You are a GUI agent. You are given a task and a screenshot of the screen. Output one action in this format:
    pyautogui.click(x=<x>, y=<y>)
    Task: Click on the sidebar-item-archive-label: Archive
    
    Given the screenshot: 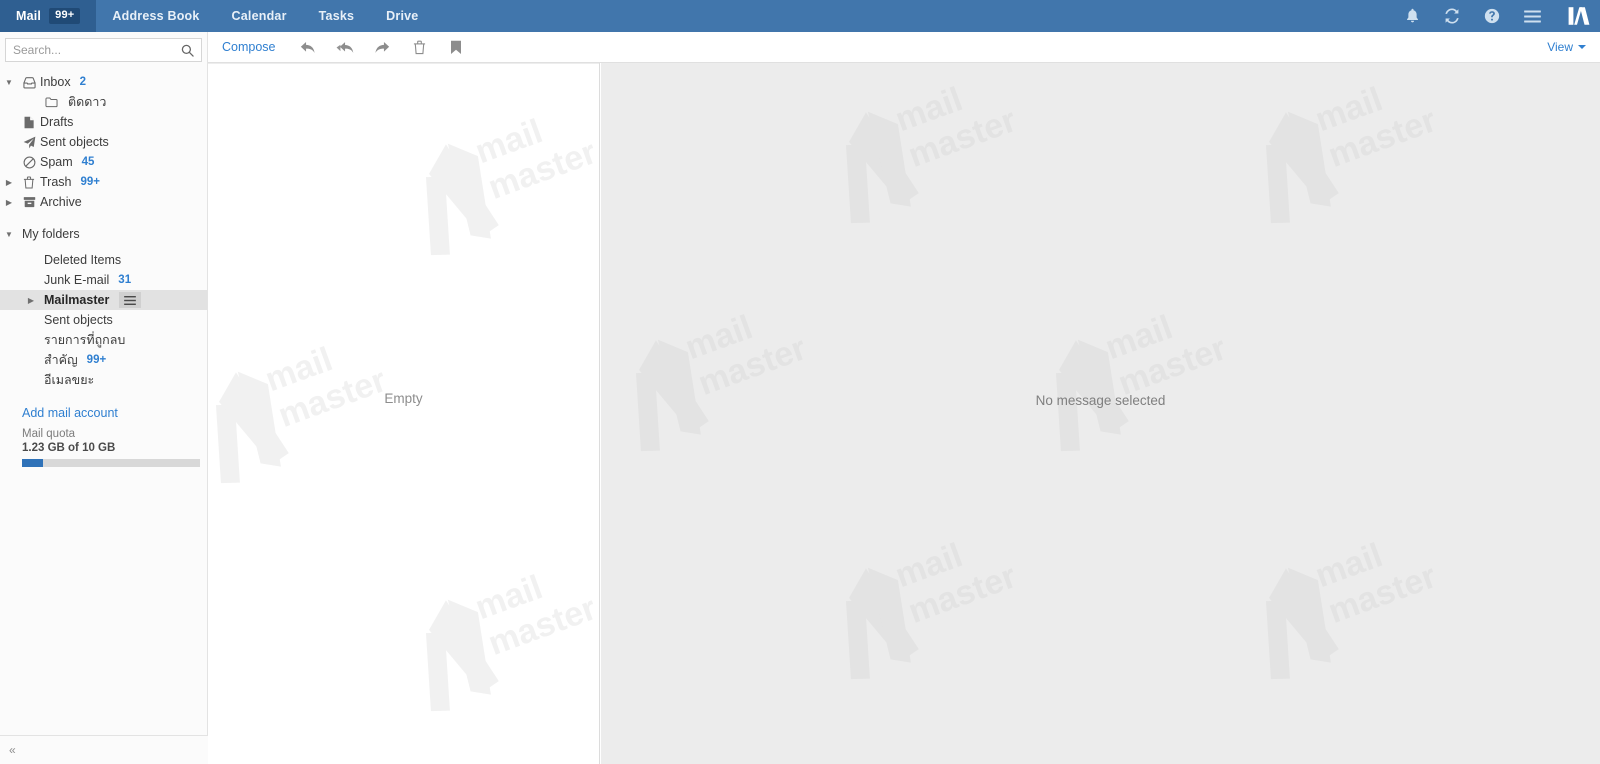 What is the action you would take?
    pyautogui.click(x=61, y=202)
    